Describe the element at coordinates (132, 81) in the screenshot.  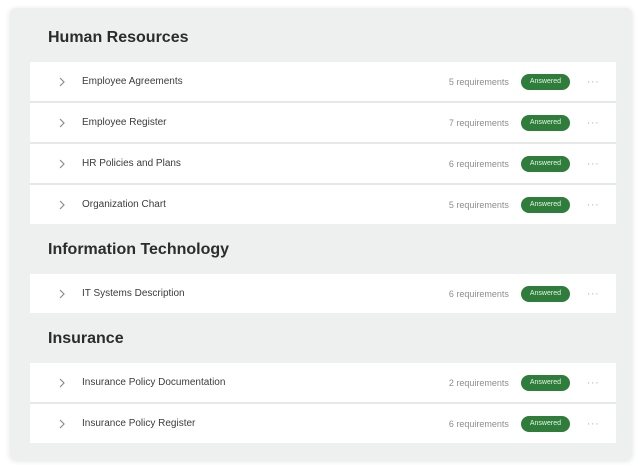
I see `row-label: Employee Agreements` at that location.